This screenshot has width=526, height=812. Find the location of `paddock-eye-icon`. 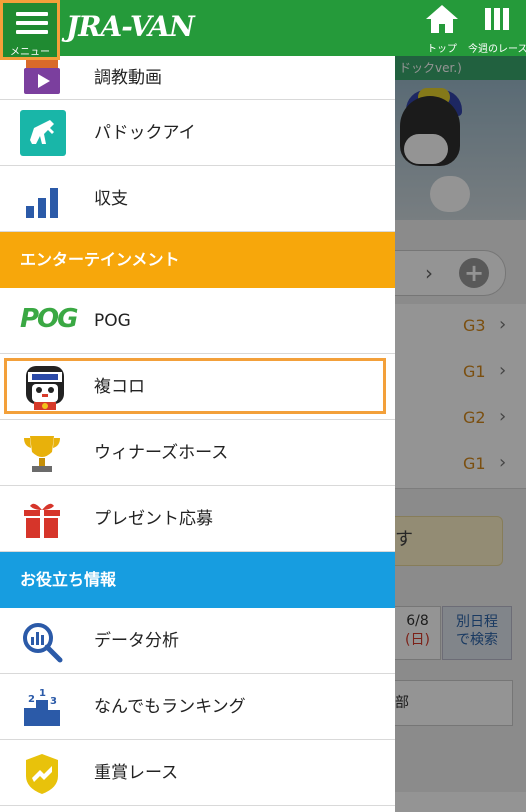

paddock-eye-icon is located at coordinates (43, 133).